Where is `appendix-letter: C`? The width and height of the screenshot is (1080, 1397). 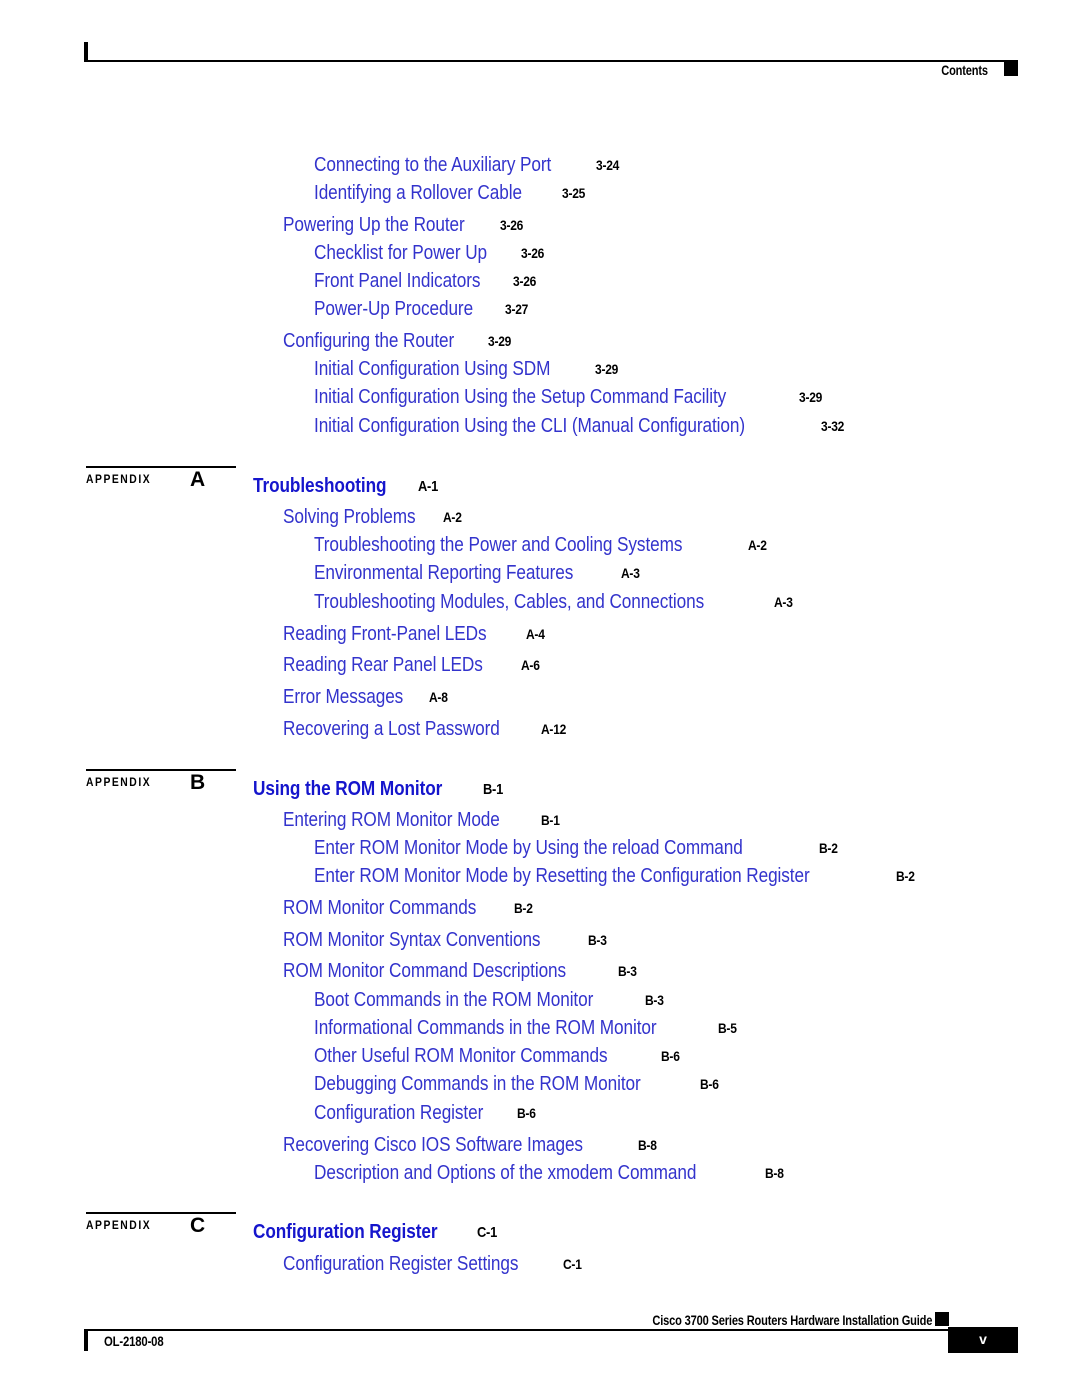
appendix-letter: C is located at coordinates (198, 1225).